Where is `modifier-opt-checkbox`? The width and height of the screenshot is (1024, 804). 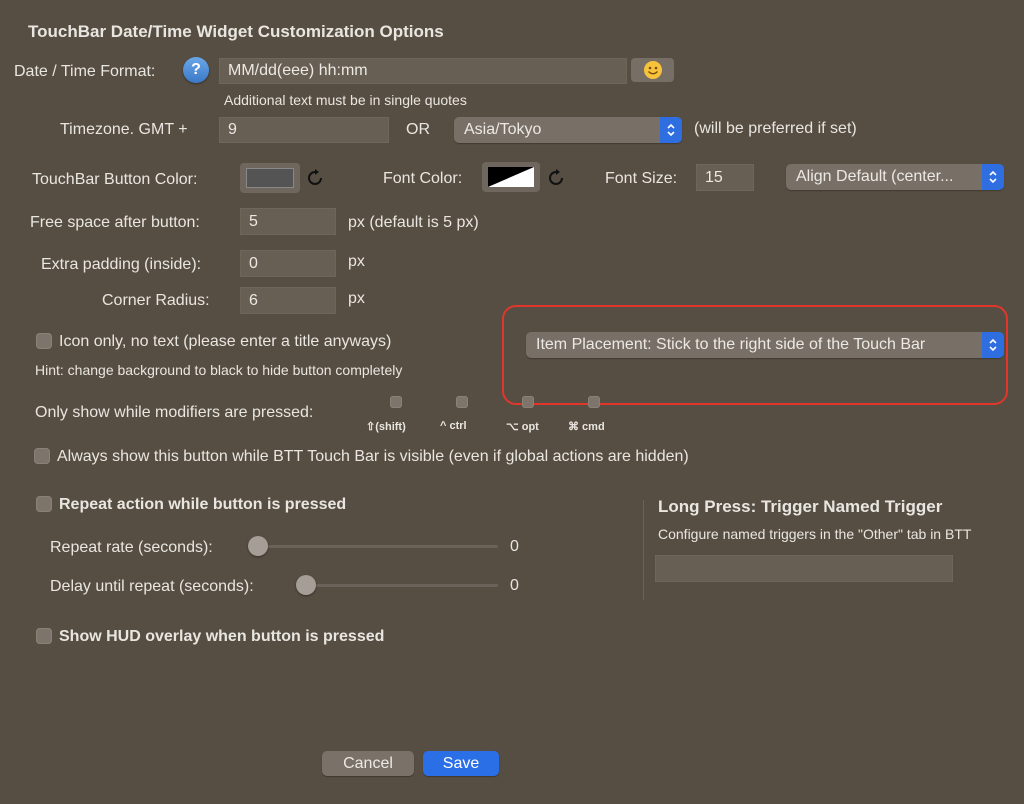 modifier-opt-checkbox is located at coordinates (528, 402).